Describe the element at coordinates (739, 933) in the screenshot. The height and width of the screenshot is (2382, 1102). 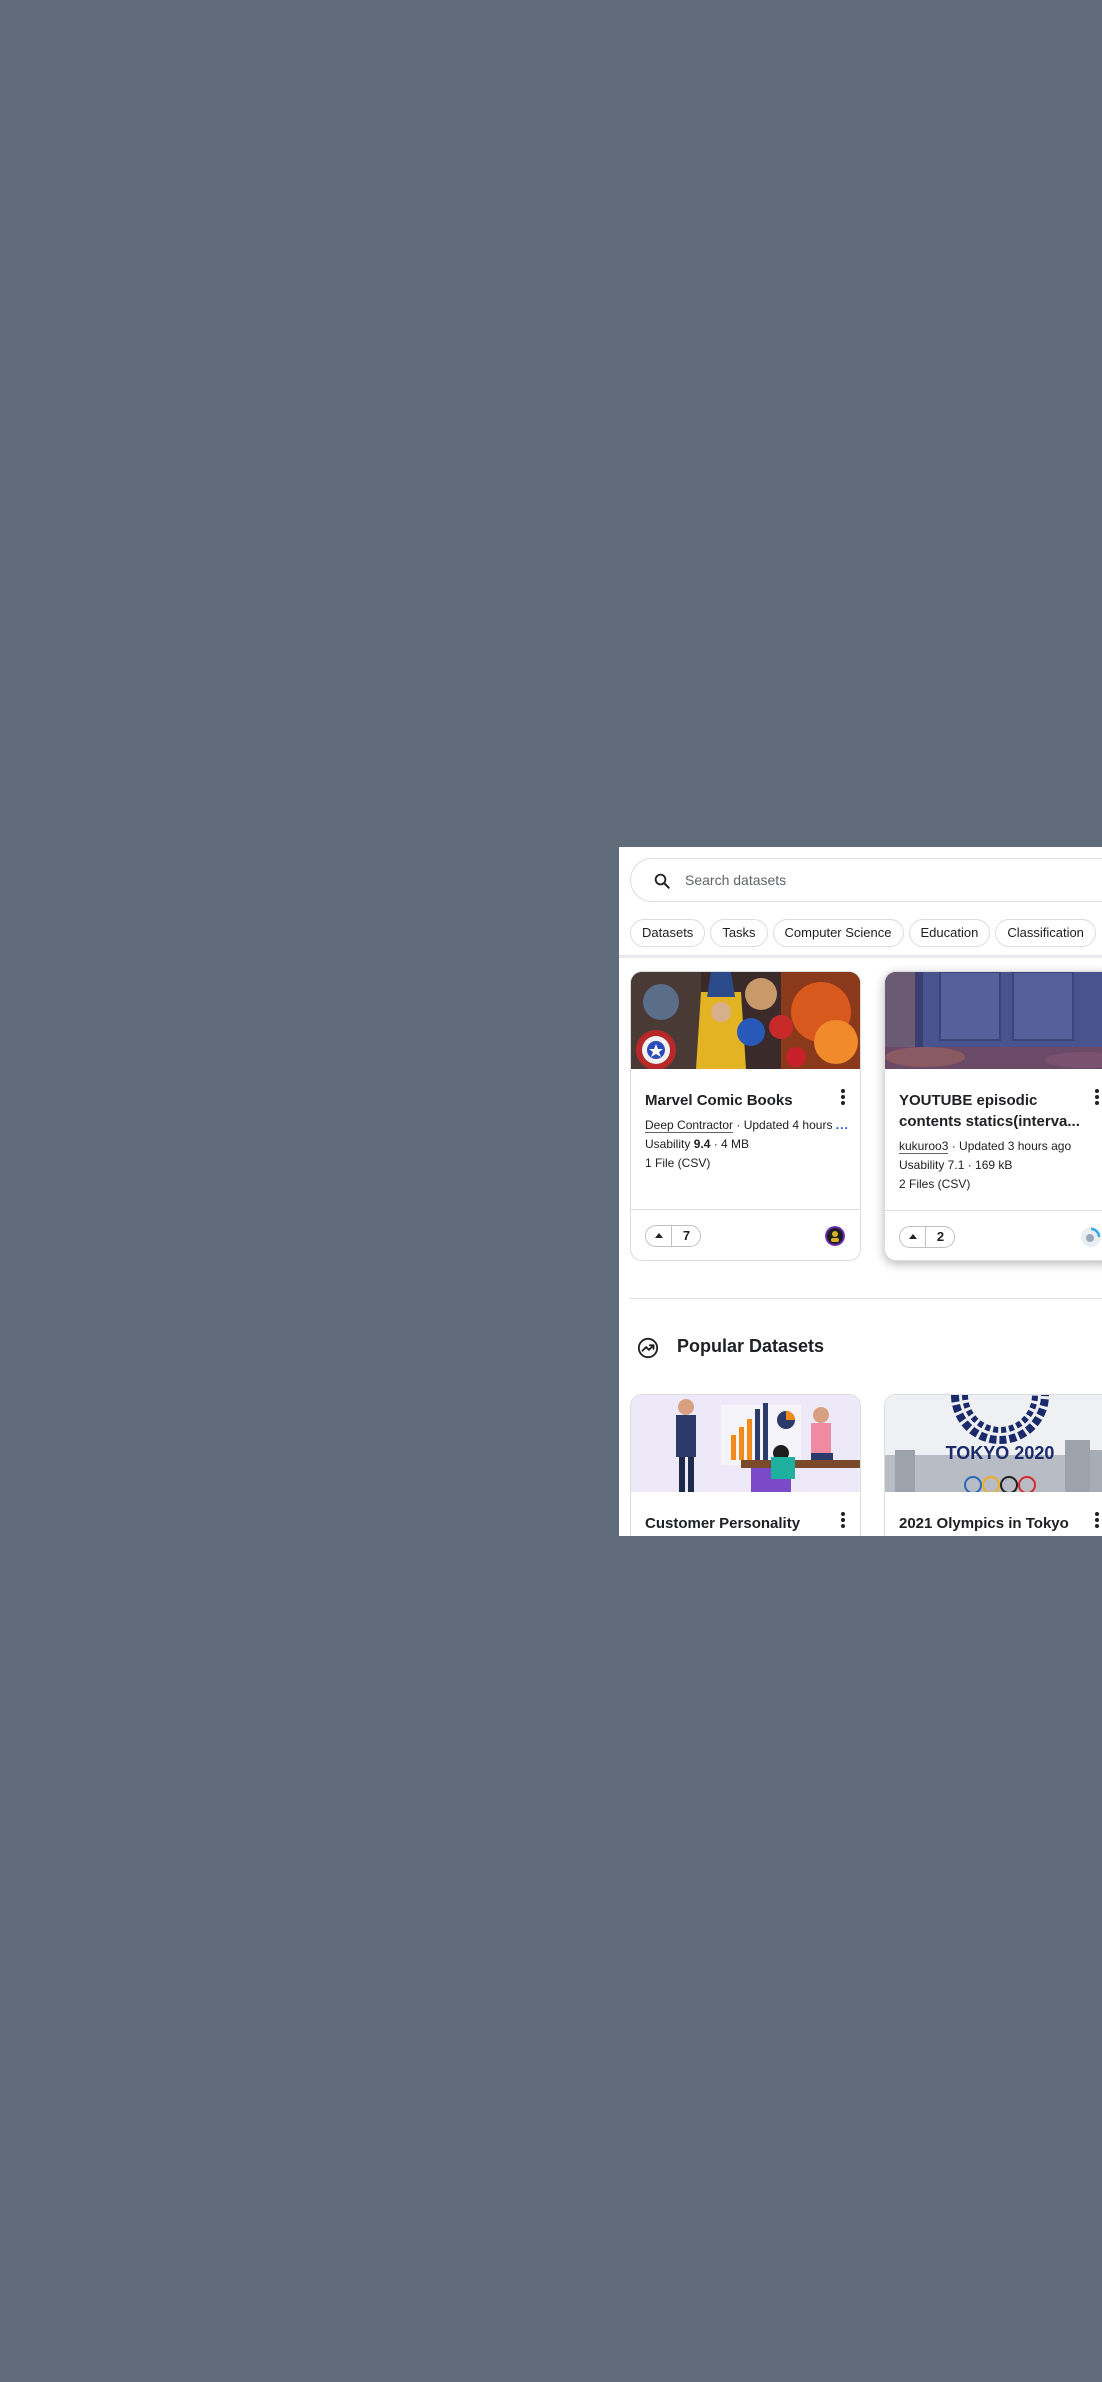
I see `chip-tasks: Tasks` at that location.